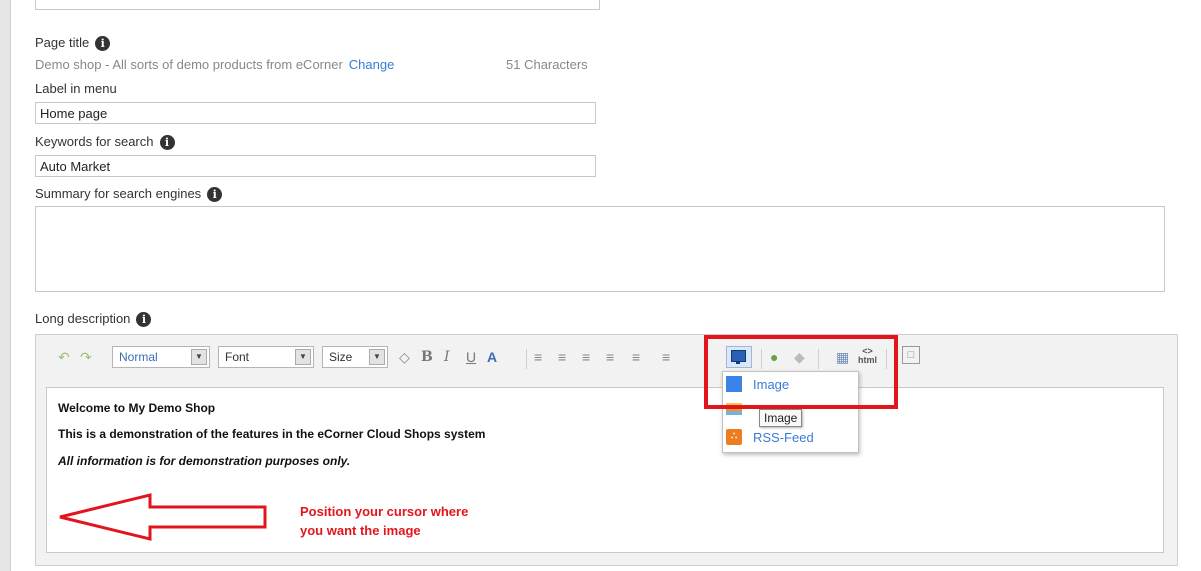 The height and width of the screenshot is (571, 1201). Describe the element at coordinates (355, 357) in the screenshot. I see `size-select: Size ▼` at that location.